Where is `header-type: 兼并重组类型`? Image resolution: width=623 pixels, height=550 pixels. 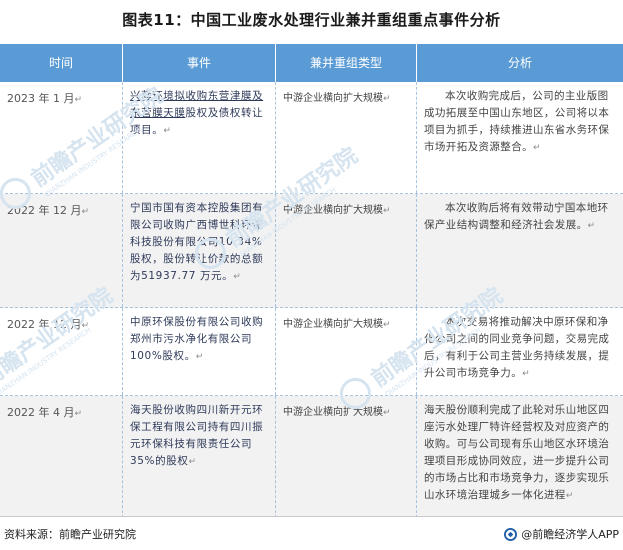 header-type: 兼并重组类型 is located at coordinates (345, 63).